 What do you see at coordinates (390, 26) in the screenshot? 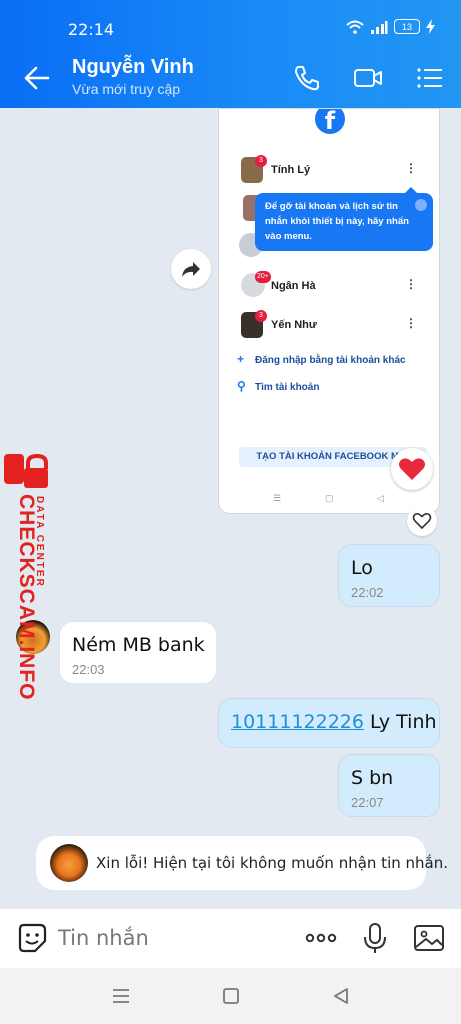
I see `status-icons: 13` at bounding box center [390, 26].